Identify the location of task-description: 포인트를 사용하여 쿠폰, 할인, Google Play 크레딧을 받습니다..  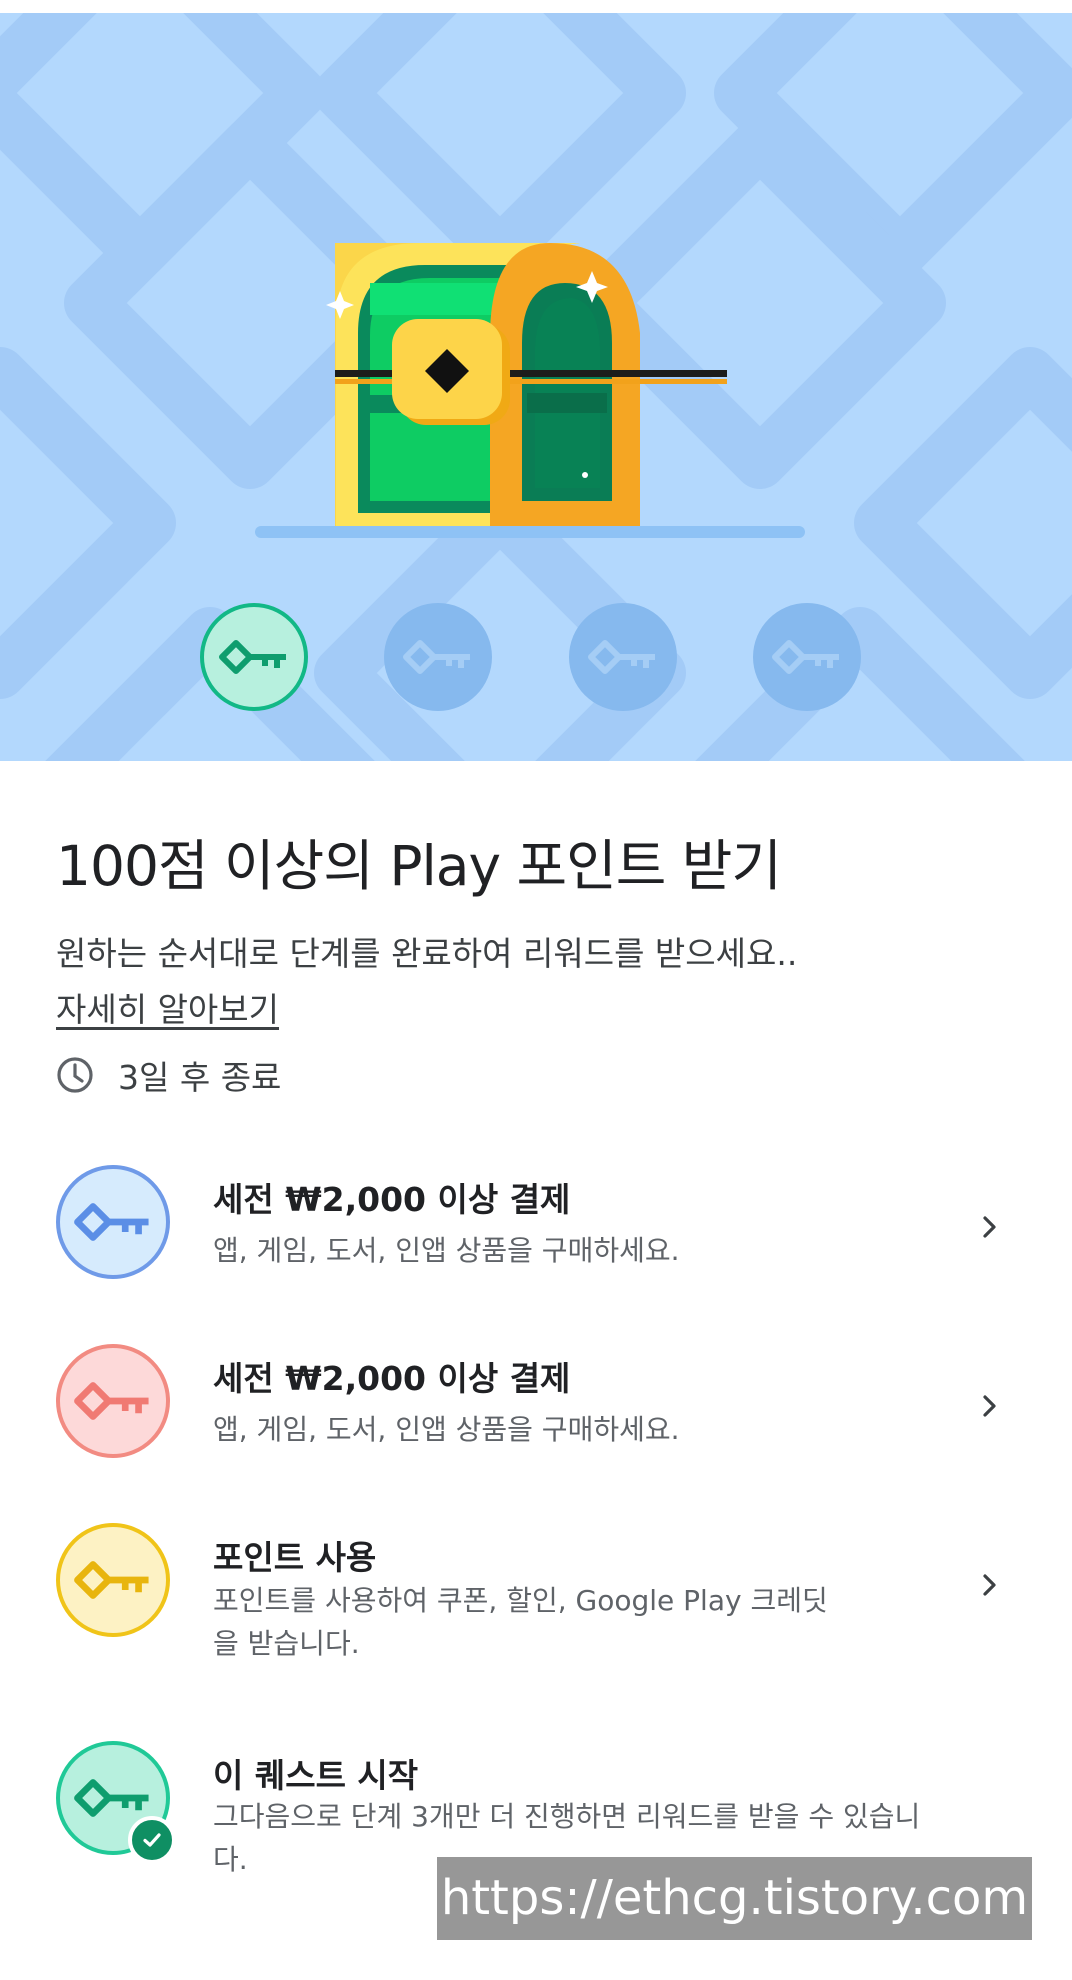
(520, 1622).